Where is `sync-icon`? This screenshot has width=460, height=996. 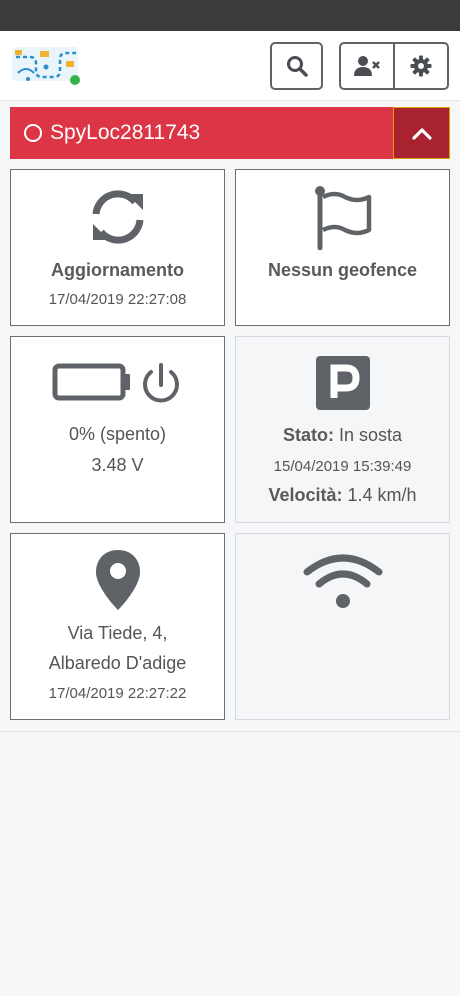
sync-icon is located at coordinates (117, 217).